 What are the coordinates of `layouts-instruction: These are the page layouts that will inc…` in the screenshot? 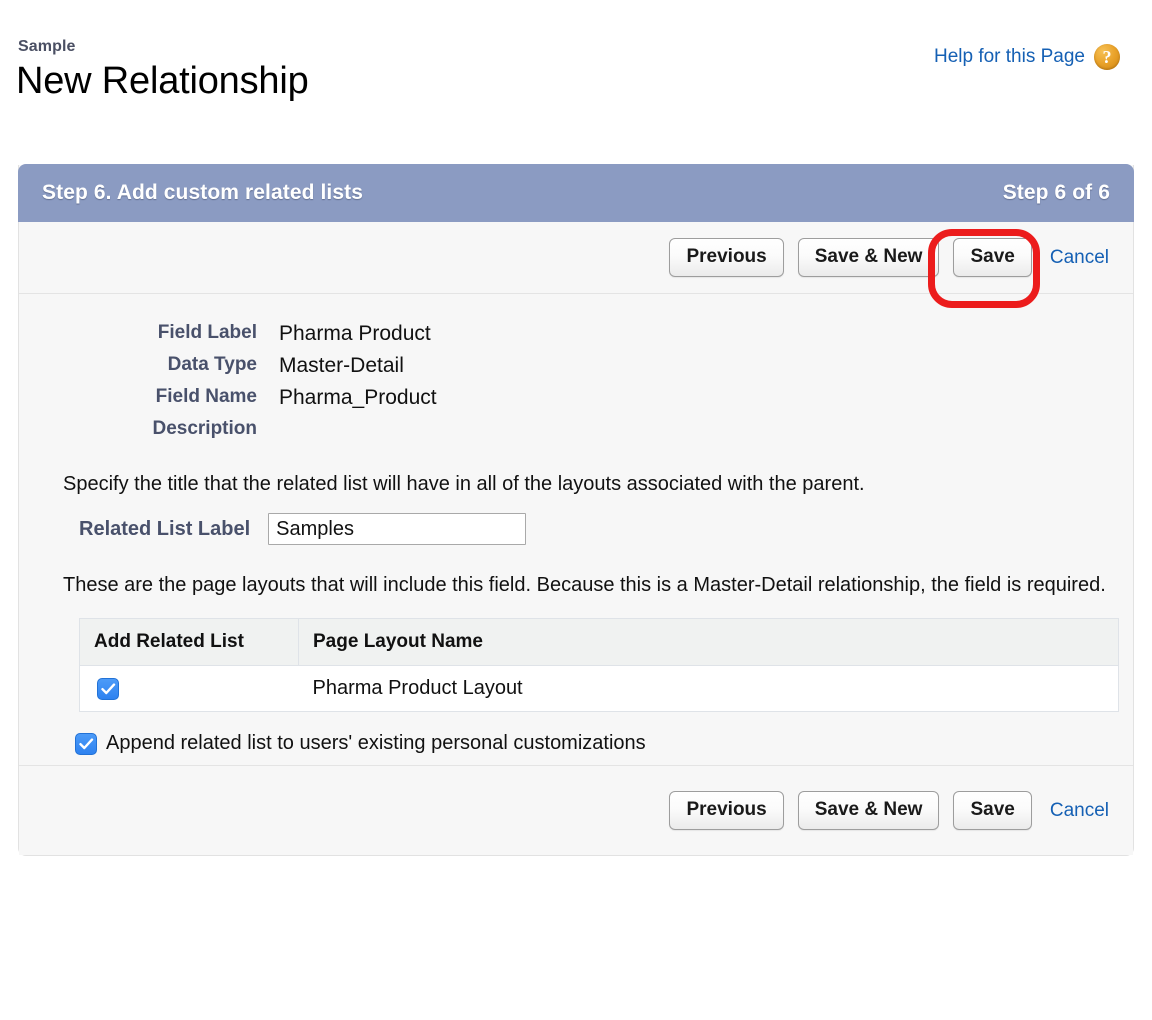 It's located at (584, 585).